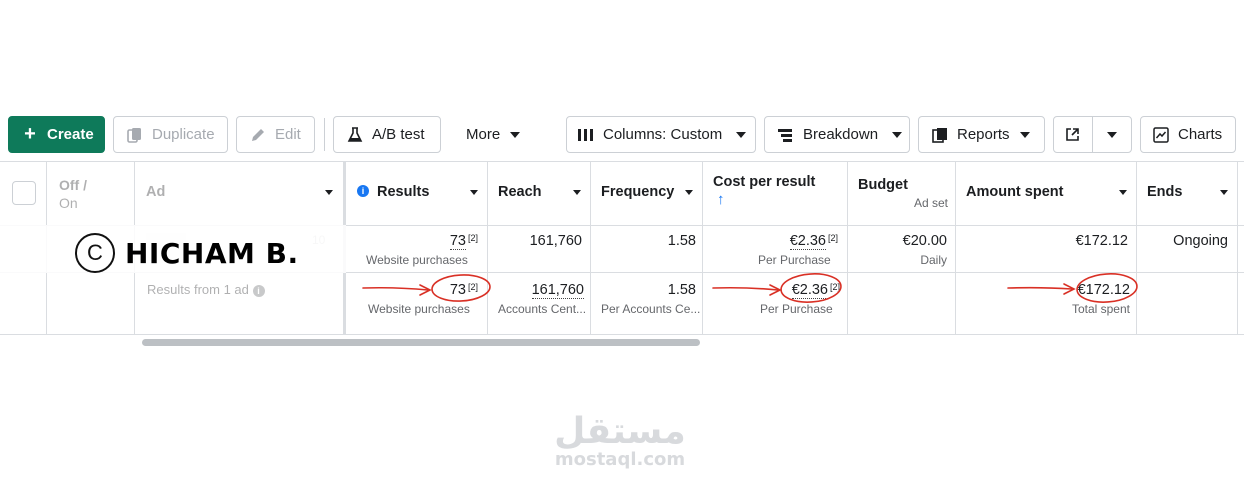 The width and height of the screenshot is (1244, 478). I want to click on mostaql-logo-arabic: مستقل, so click(620, 431).